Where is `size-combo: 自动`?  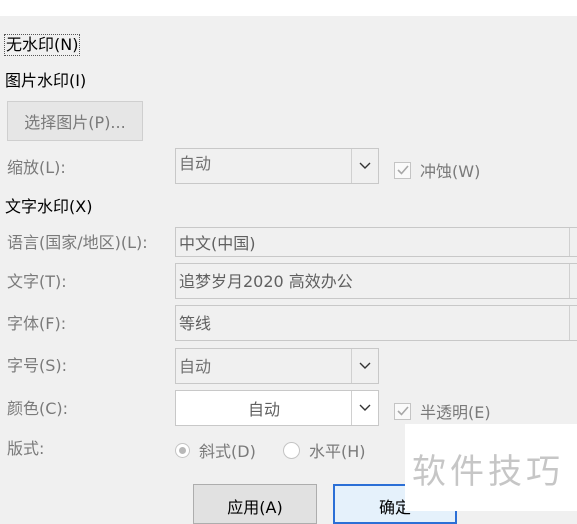 size-combo: 自动 is located at coordinates (277, 366).